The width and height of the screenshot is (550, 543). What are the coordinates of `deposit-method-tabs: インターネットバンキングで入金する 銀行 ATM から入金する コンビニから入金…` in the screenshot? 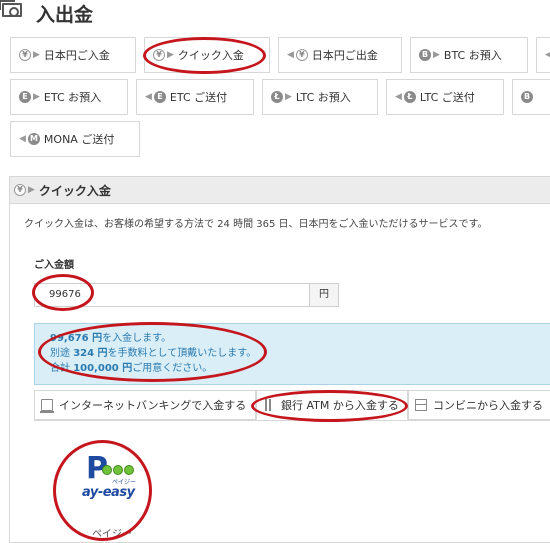 It's located at (292, 405).